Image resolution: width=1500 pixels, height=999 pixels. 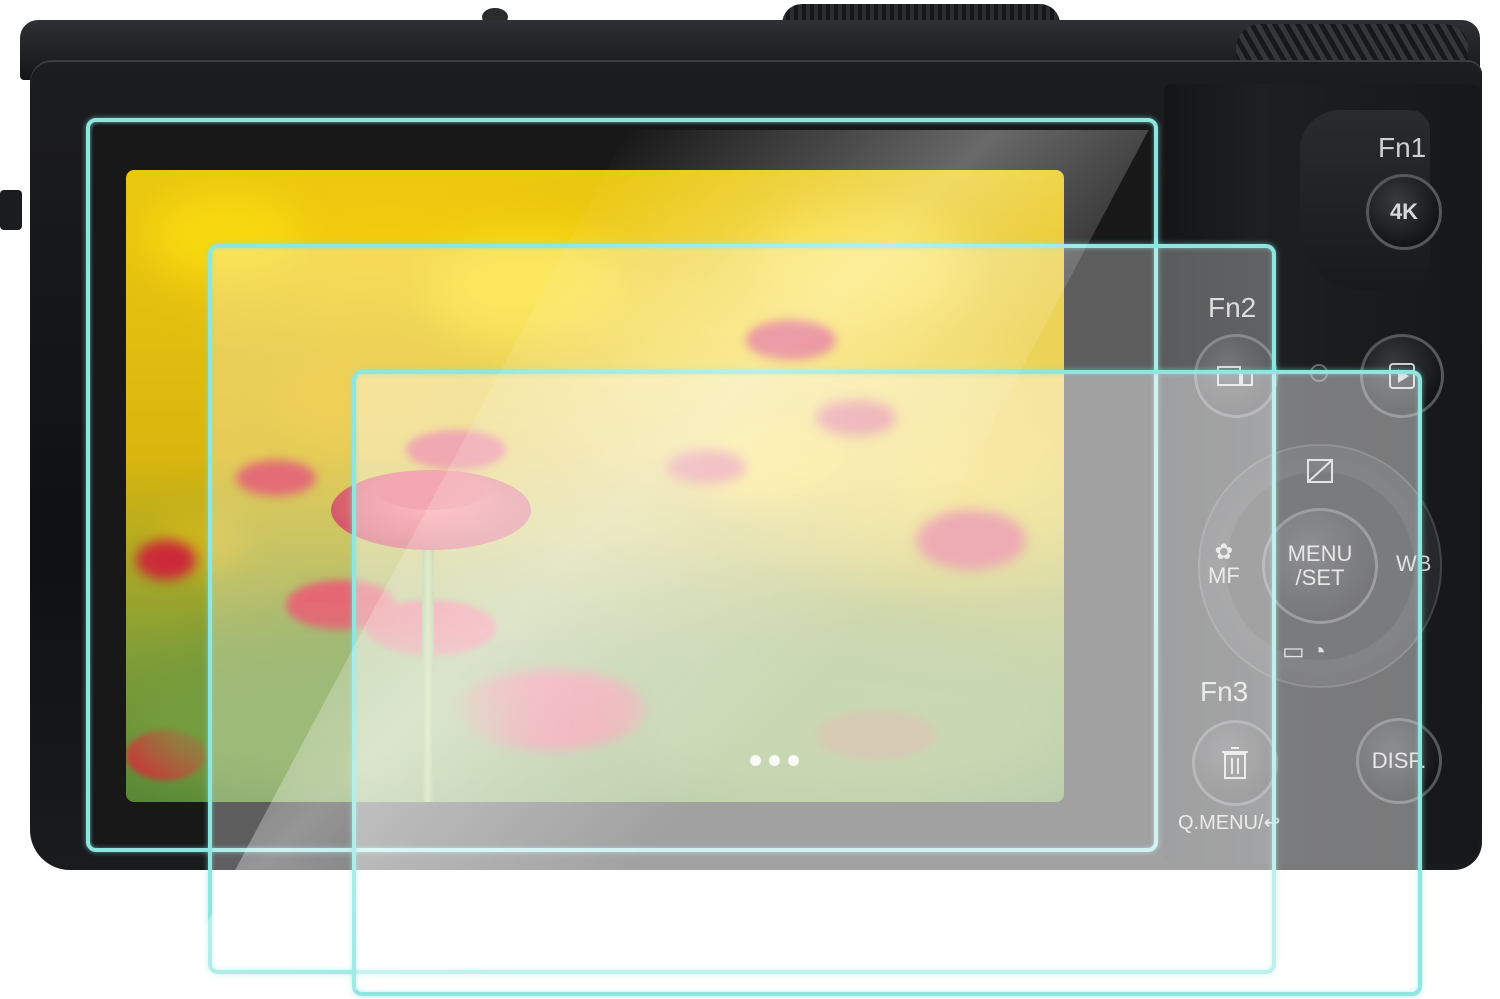 I want to click on fn1-label: Fn1, so click(x=1402, y=147).